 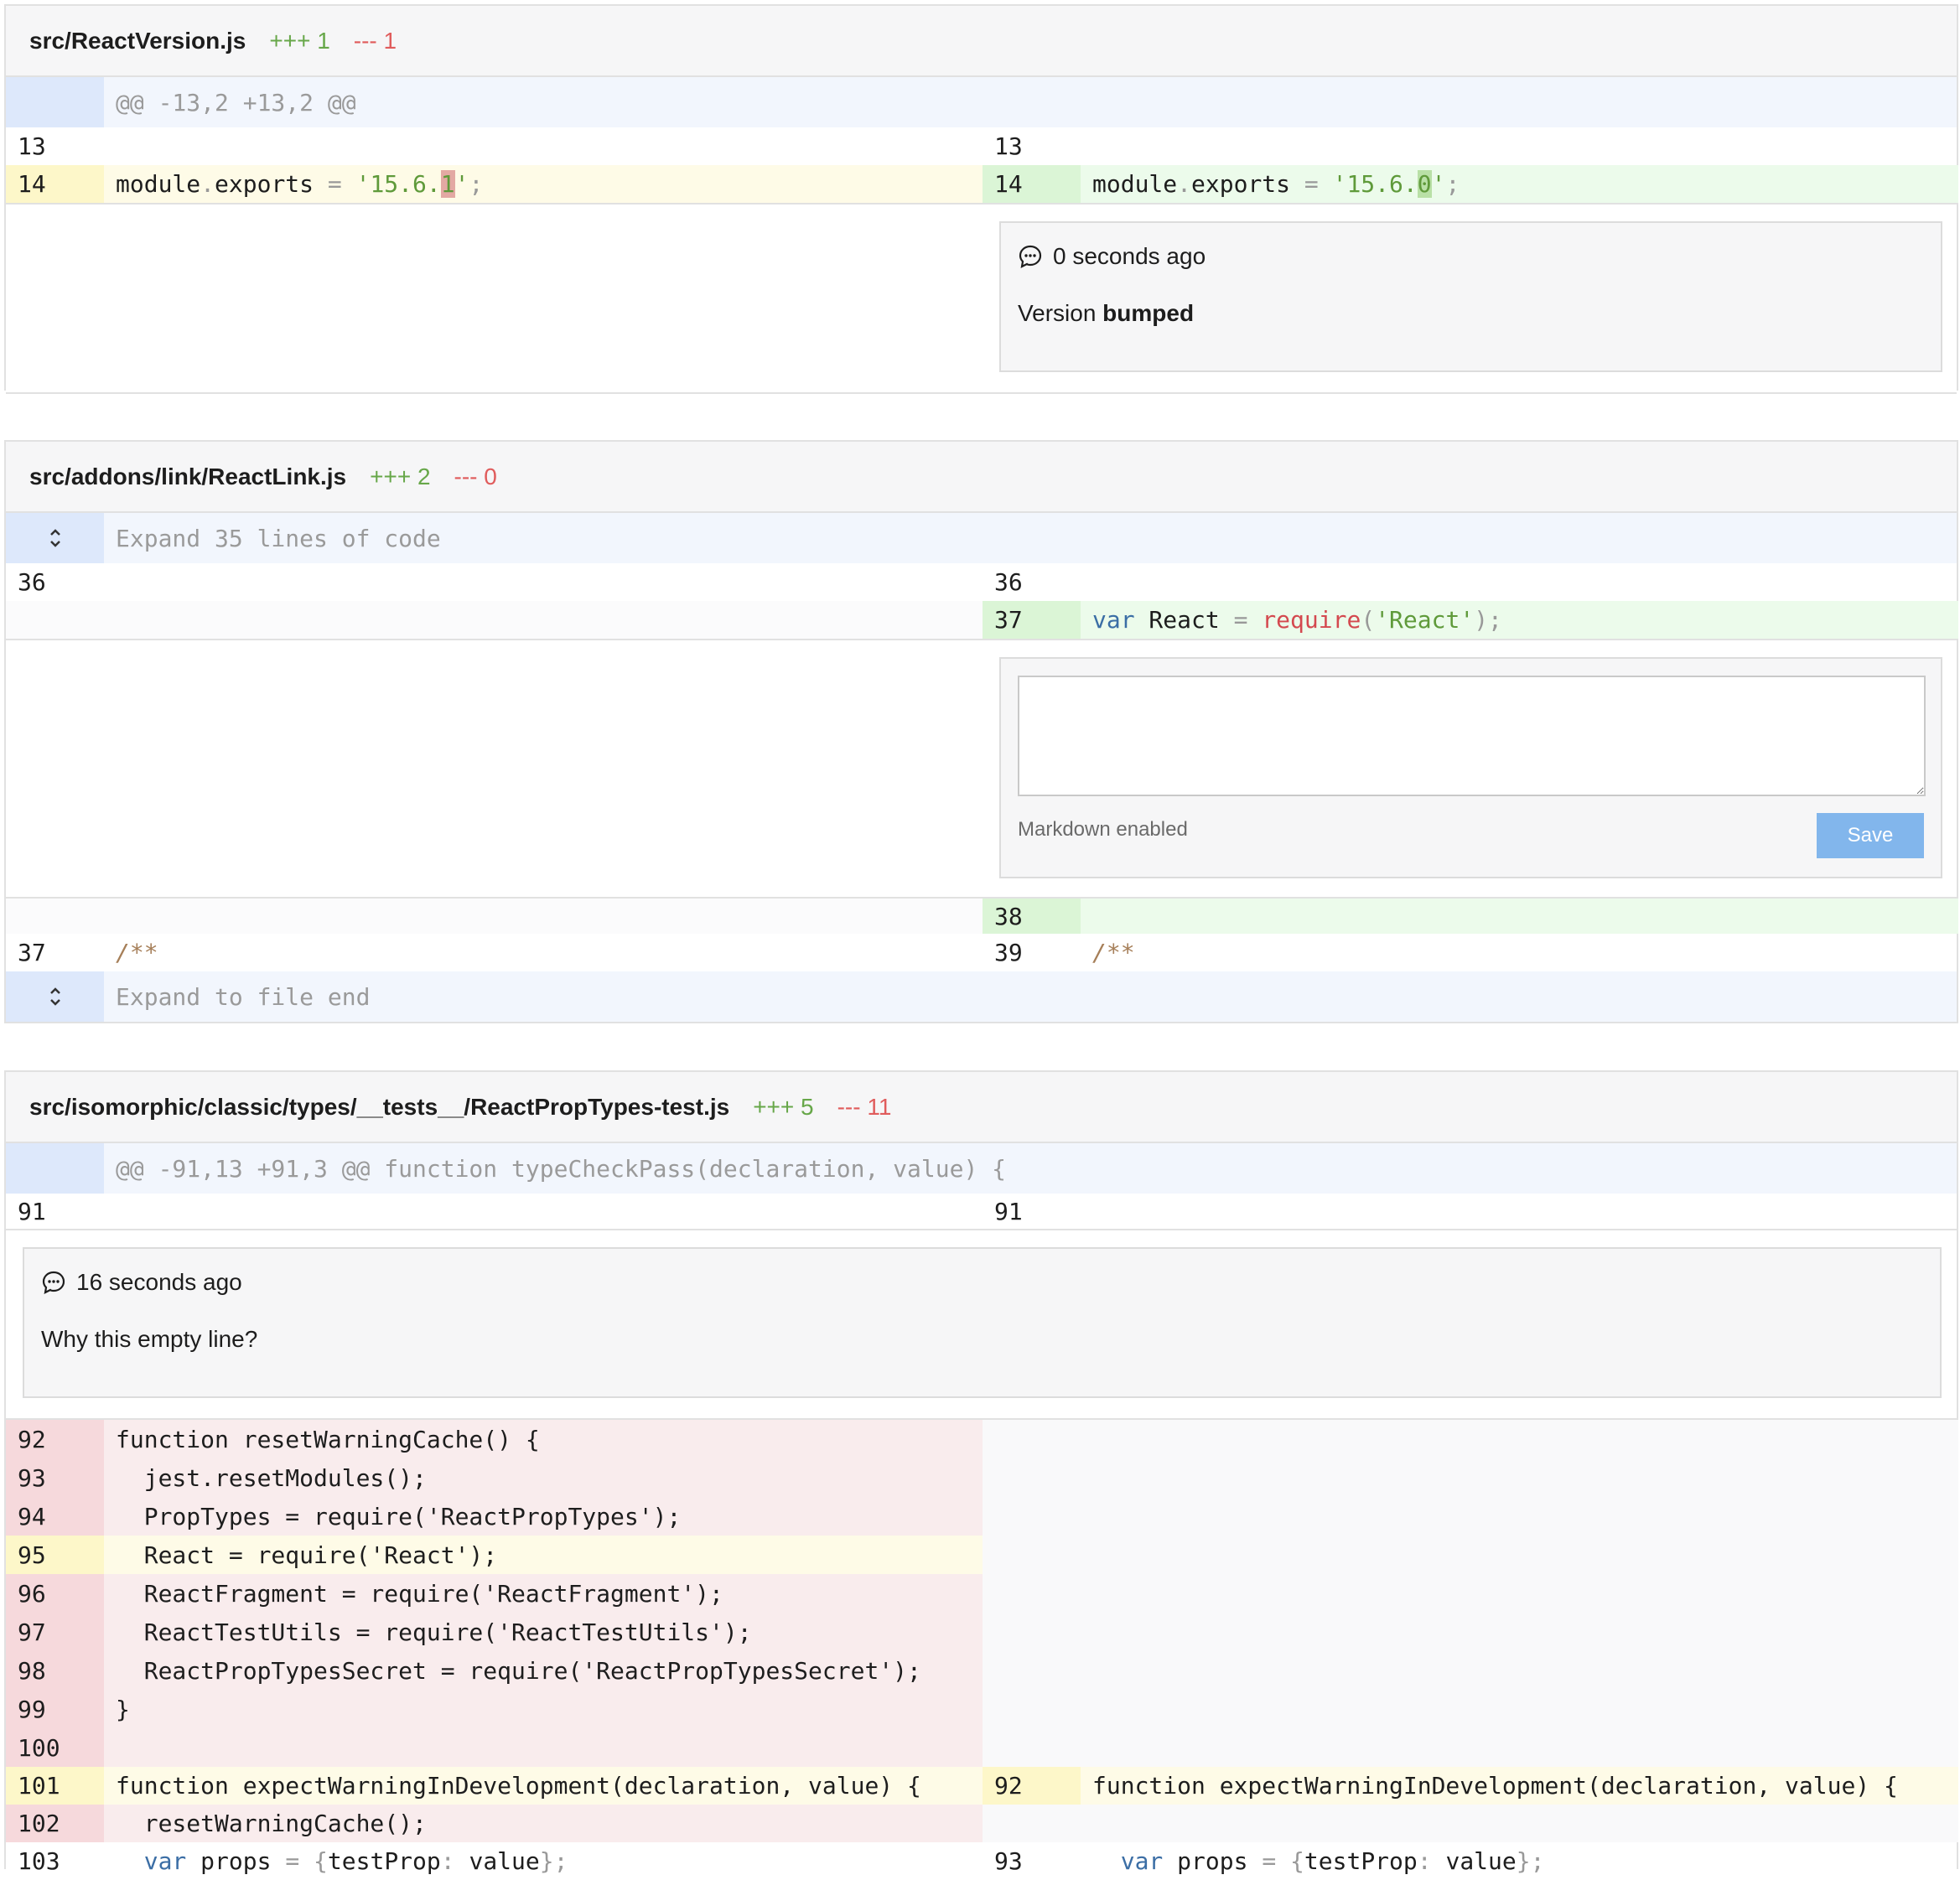 What do you see at coordinates (55, 1632) in the screenshot?
I see `line-number-left: 97` at bounding box center [55, 1632].